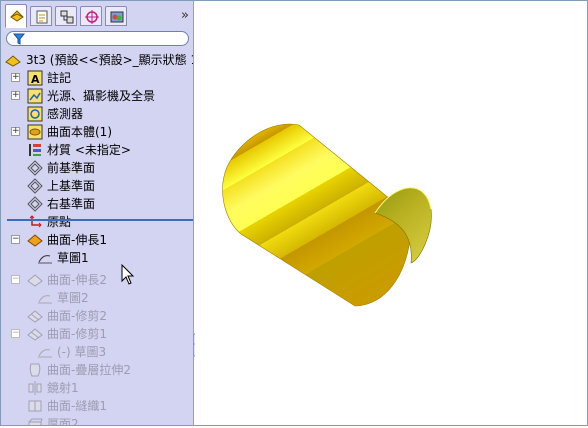 This screenshot has width=588, height=428. I want to click on tree-item-label: 曲面-伸長1, so click(77, 240).